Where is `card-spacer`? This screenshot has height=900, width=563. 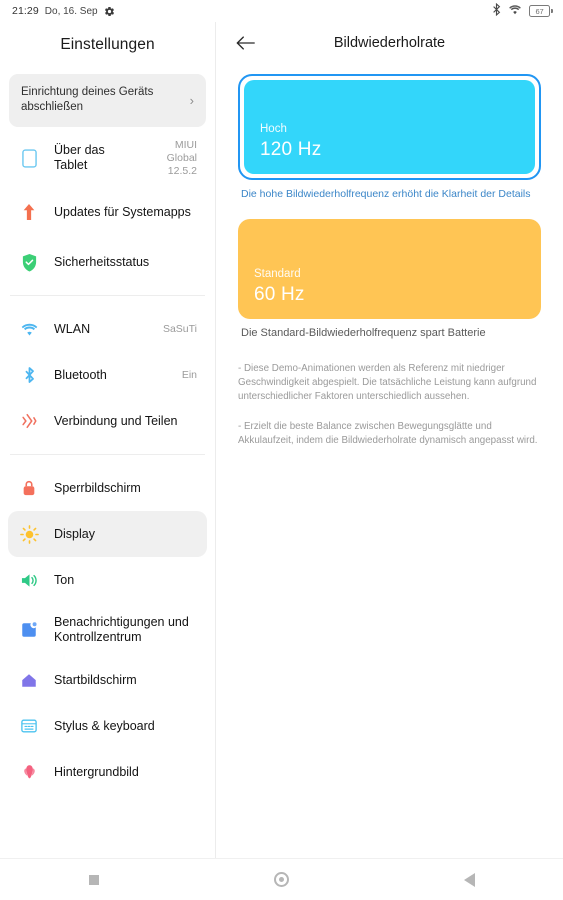 card-spacer is located at coordinates (389, 210).